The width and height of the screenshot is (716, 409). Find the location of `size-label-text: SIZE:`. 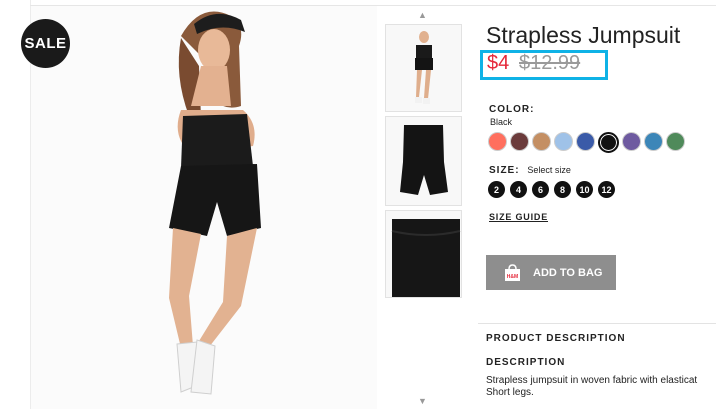

size-label-text: SIZE: is located at coordinates (504, 170).